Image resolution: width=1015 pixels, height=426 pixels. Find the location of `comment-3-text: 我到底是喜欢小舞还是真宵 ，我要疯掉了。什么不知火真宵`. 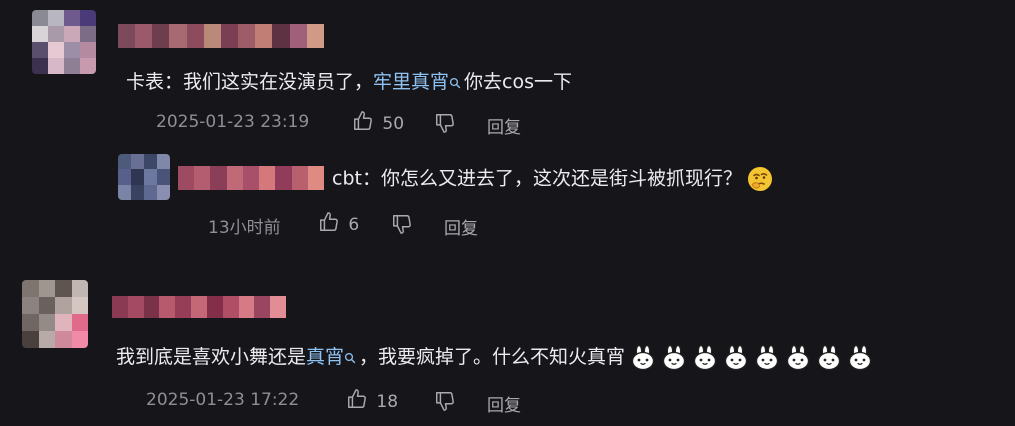

comment-3-text: 我到底是喜欢小舞还是真宵 ，我要疯掉了。什么不知火真宵 is located at coordinates (494, 357).